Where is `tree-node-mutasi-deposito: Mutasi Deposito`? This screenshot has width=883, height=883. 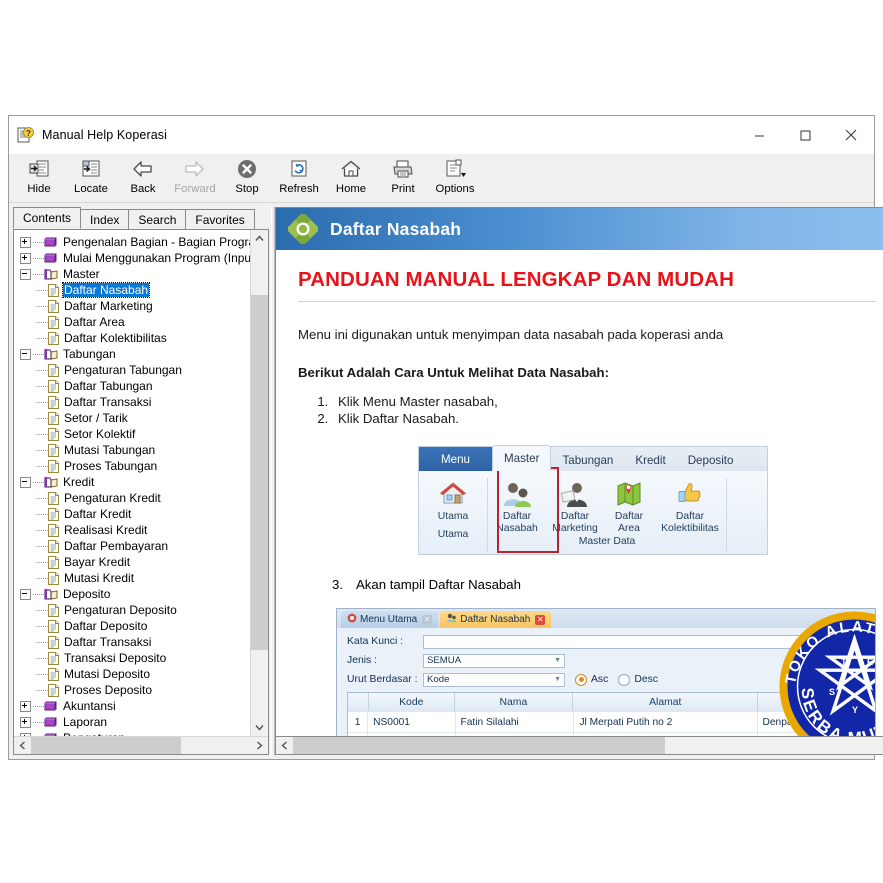 tree-node-mutasi-deposito: Mutasi Deposito is located at coordinates (135, 674).